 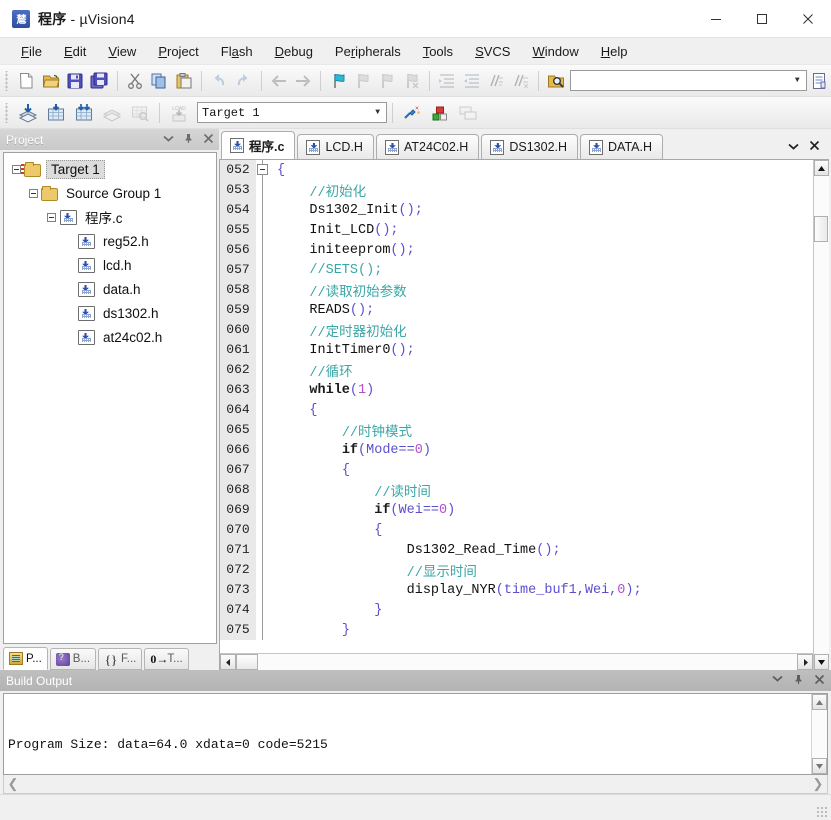 What do you see at coordinates (530, 146) in the screenshot?
I see `editor-tab-ds1302-h: DS1302.H` at bounding box center [530, 146].